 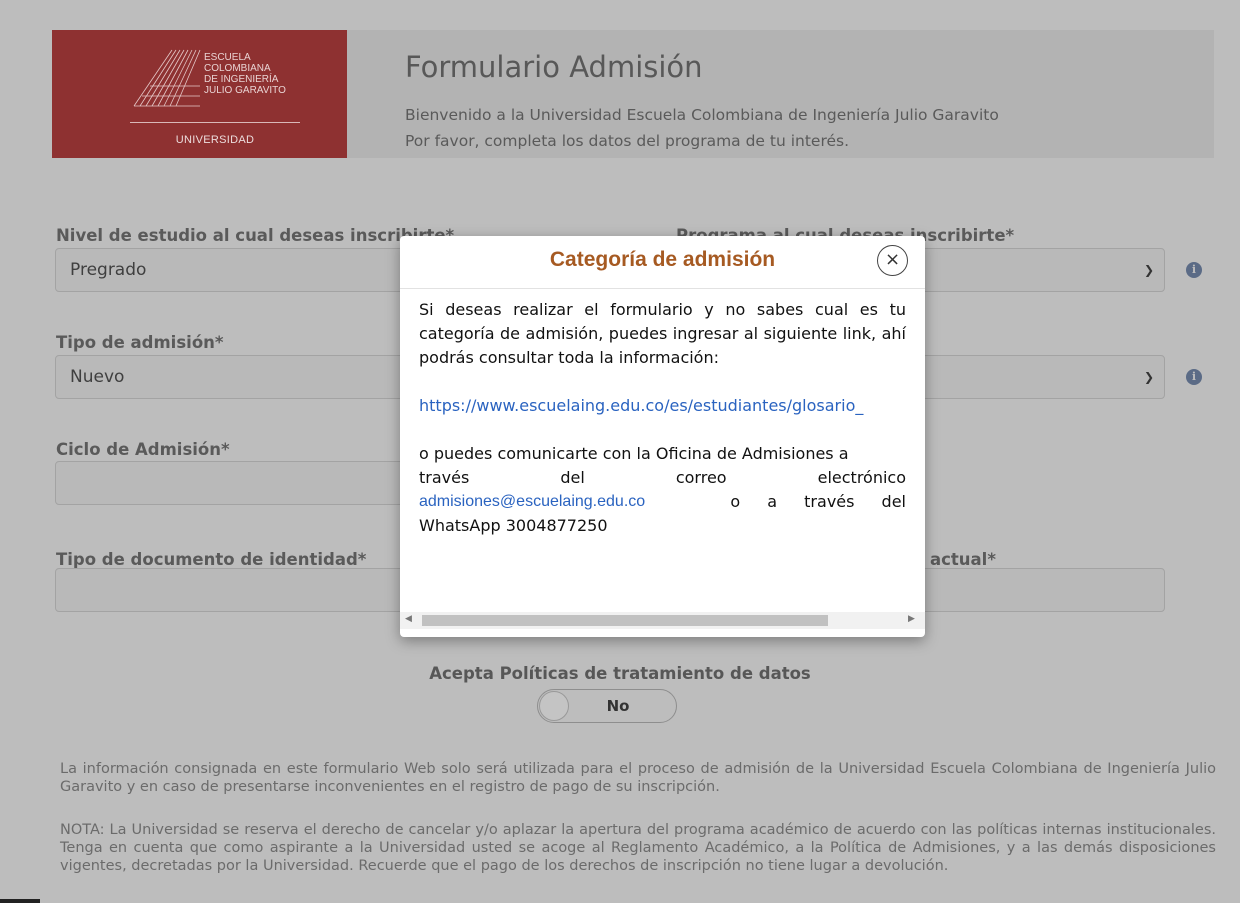 I want to click on contact-line-4: WhatsApp 3004877250, so click(x=513, y=525).